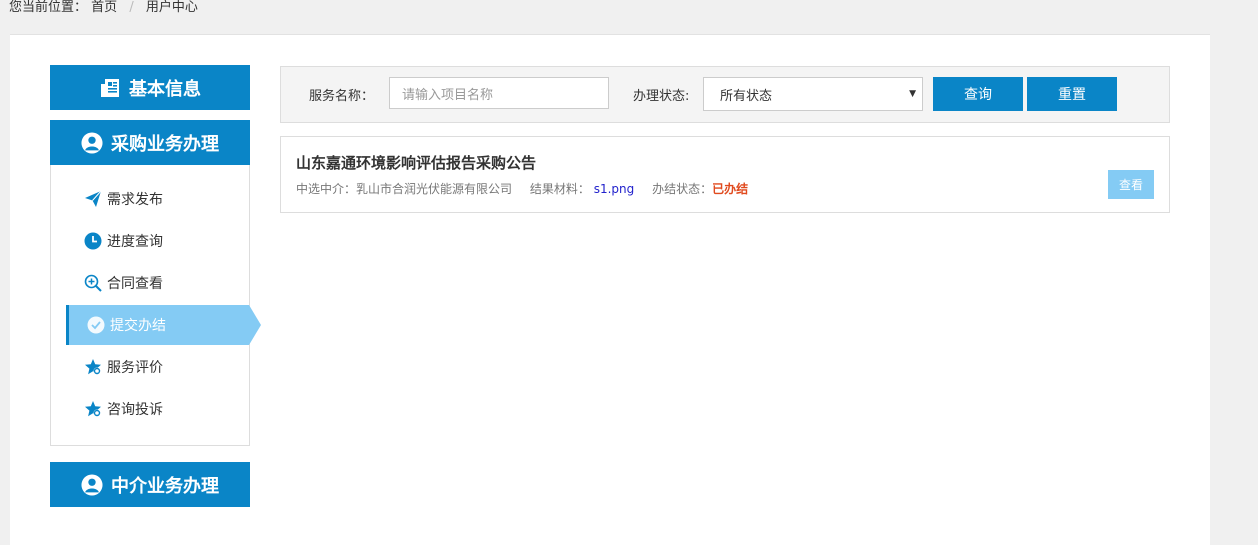  What do you see at coordinates (682, 189) in the screenshot?
I see `completion-status-label: 办结状态：` at bounding box center [682, 189].